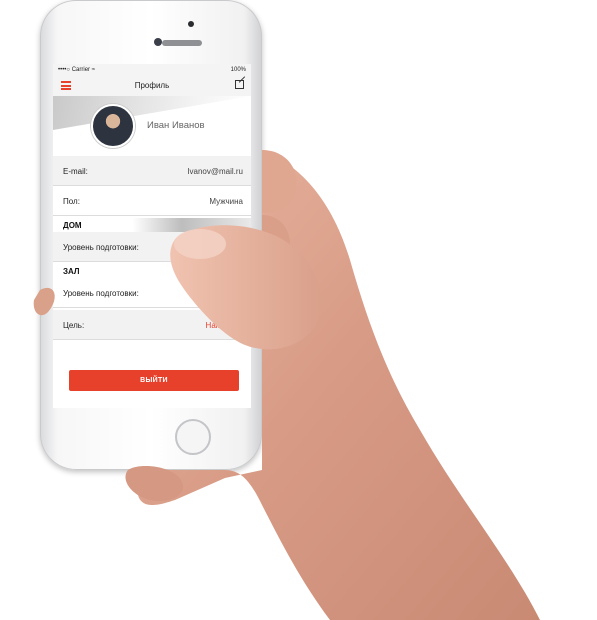 The height and width of the screenshot is (620, 597). Describe the element at coordinates (71, 271) in the screenshot. I see `section-gym-title: ЗАЛ` at that location.